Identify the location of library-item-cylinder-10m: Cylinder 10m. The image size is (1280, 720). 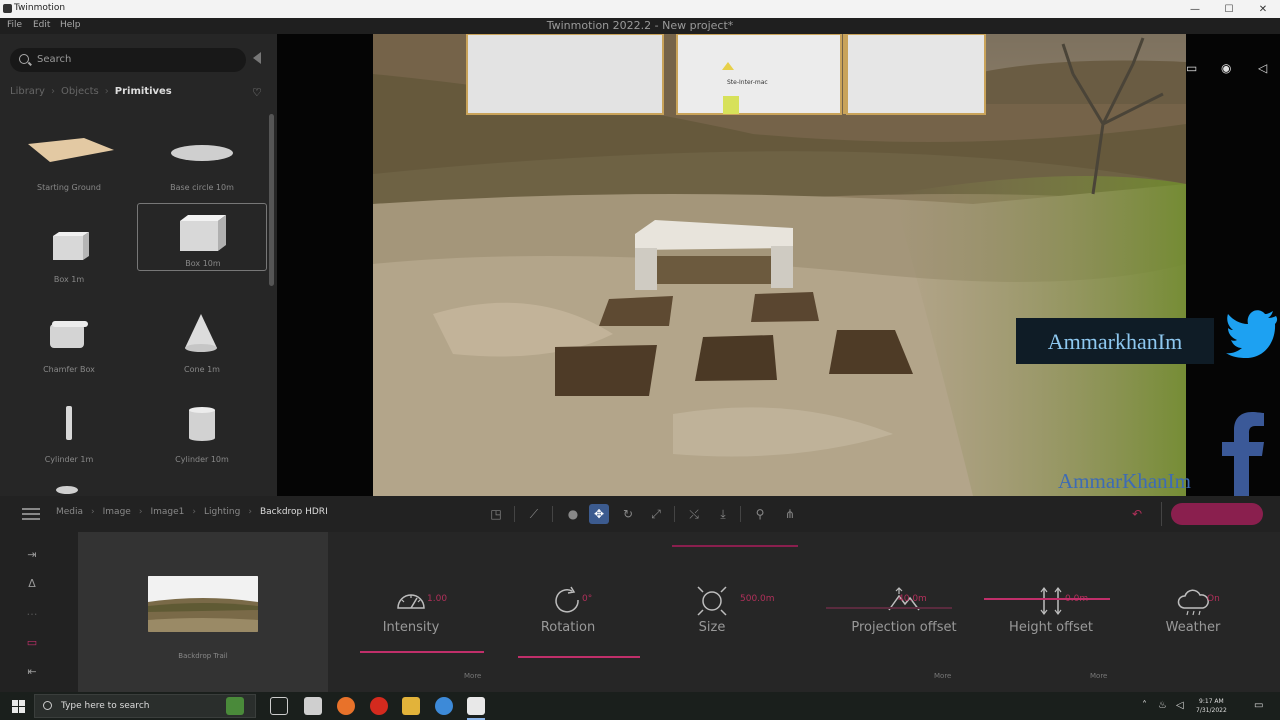
(202, 432).